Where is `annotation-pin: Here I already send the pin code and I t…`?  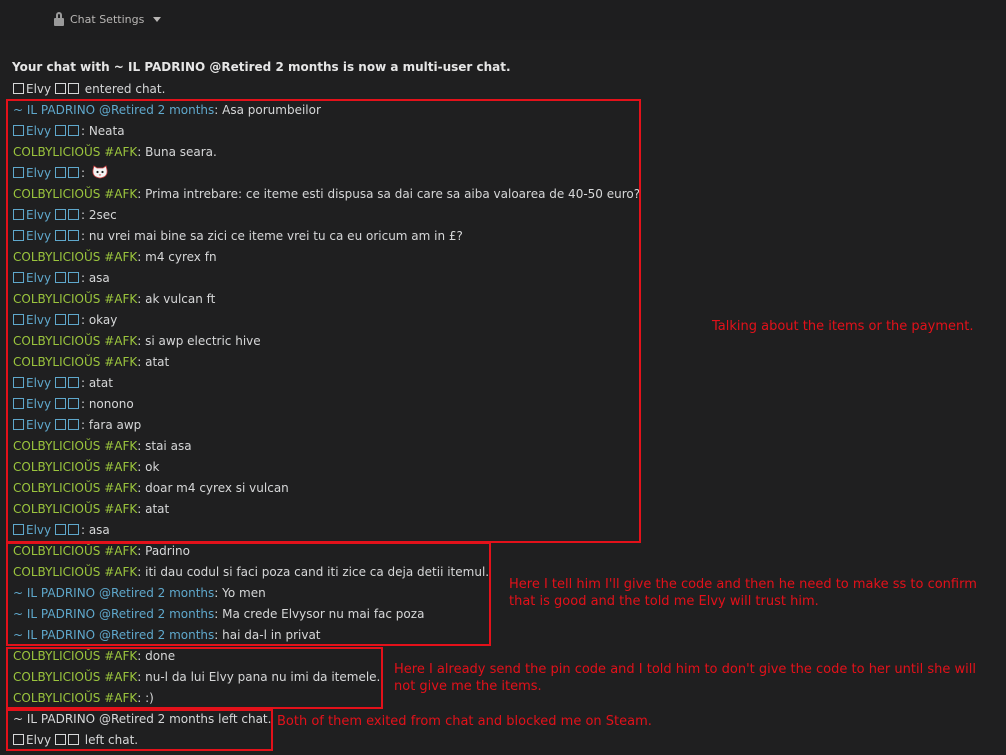
annotation-pin: Here I already send the pin code and I t… is located at coordinates (685, 678).